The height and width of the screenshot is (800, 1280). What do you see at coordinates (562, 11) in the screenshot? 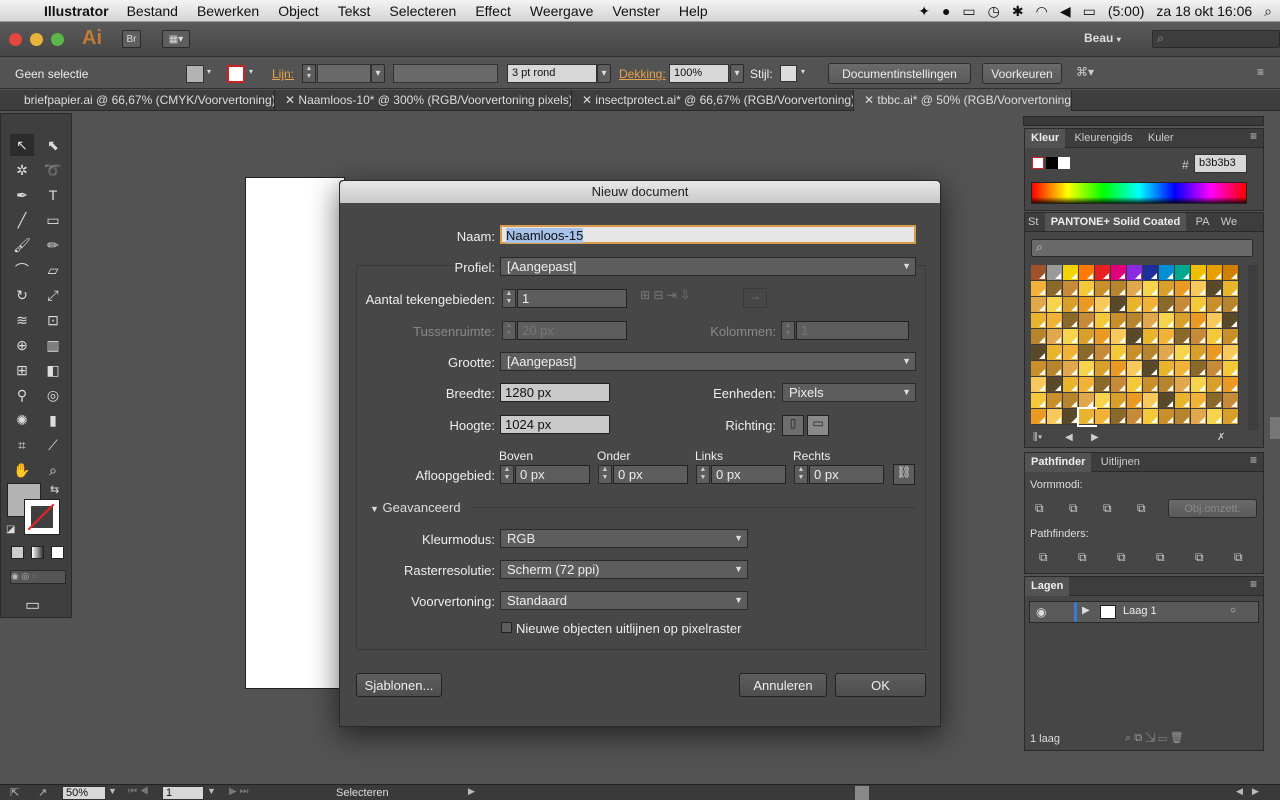
I see `menu-weergave: Weergave` at bounding box center [562, 11].